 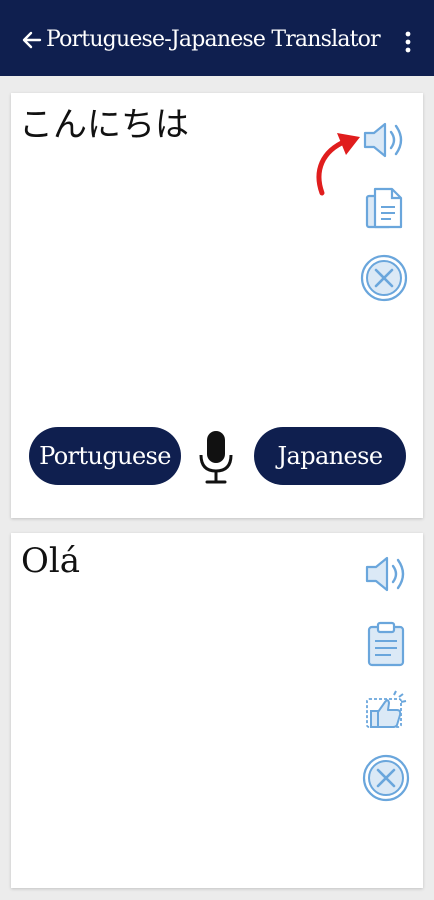 What do you see at coordinates (408, 42) in the screenshot?
I see `vertical-dots-icon` at bounding box center [408, 42].